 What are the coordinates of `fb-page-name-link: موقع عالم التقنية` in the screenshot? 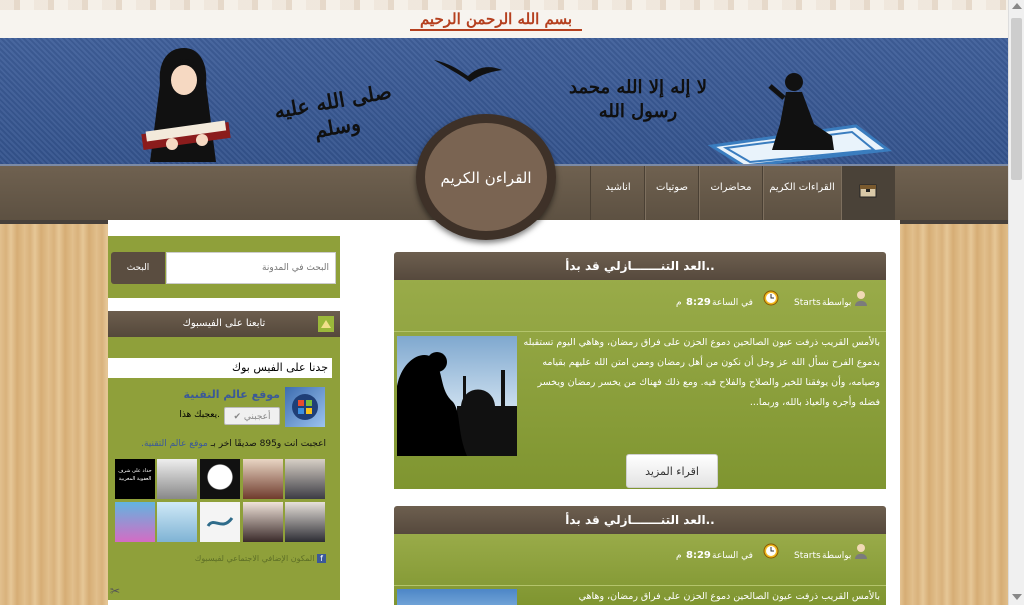 It's located at (210, 394).